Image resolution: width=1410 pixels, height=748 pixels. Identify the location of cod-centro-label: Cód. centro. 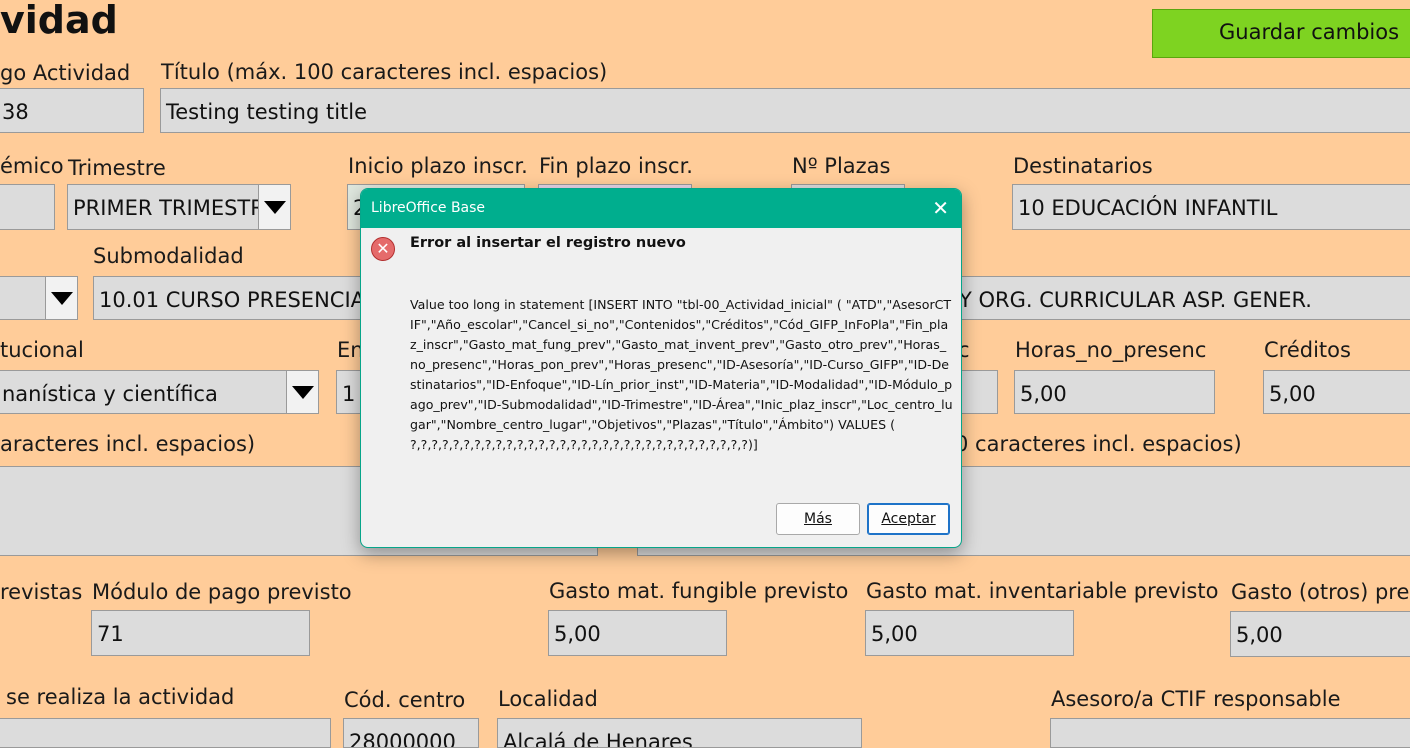
(405, 700).